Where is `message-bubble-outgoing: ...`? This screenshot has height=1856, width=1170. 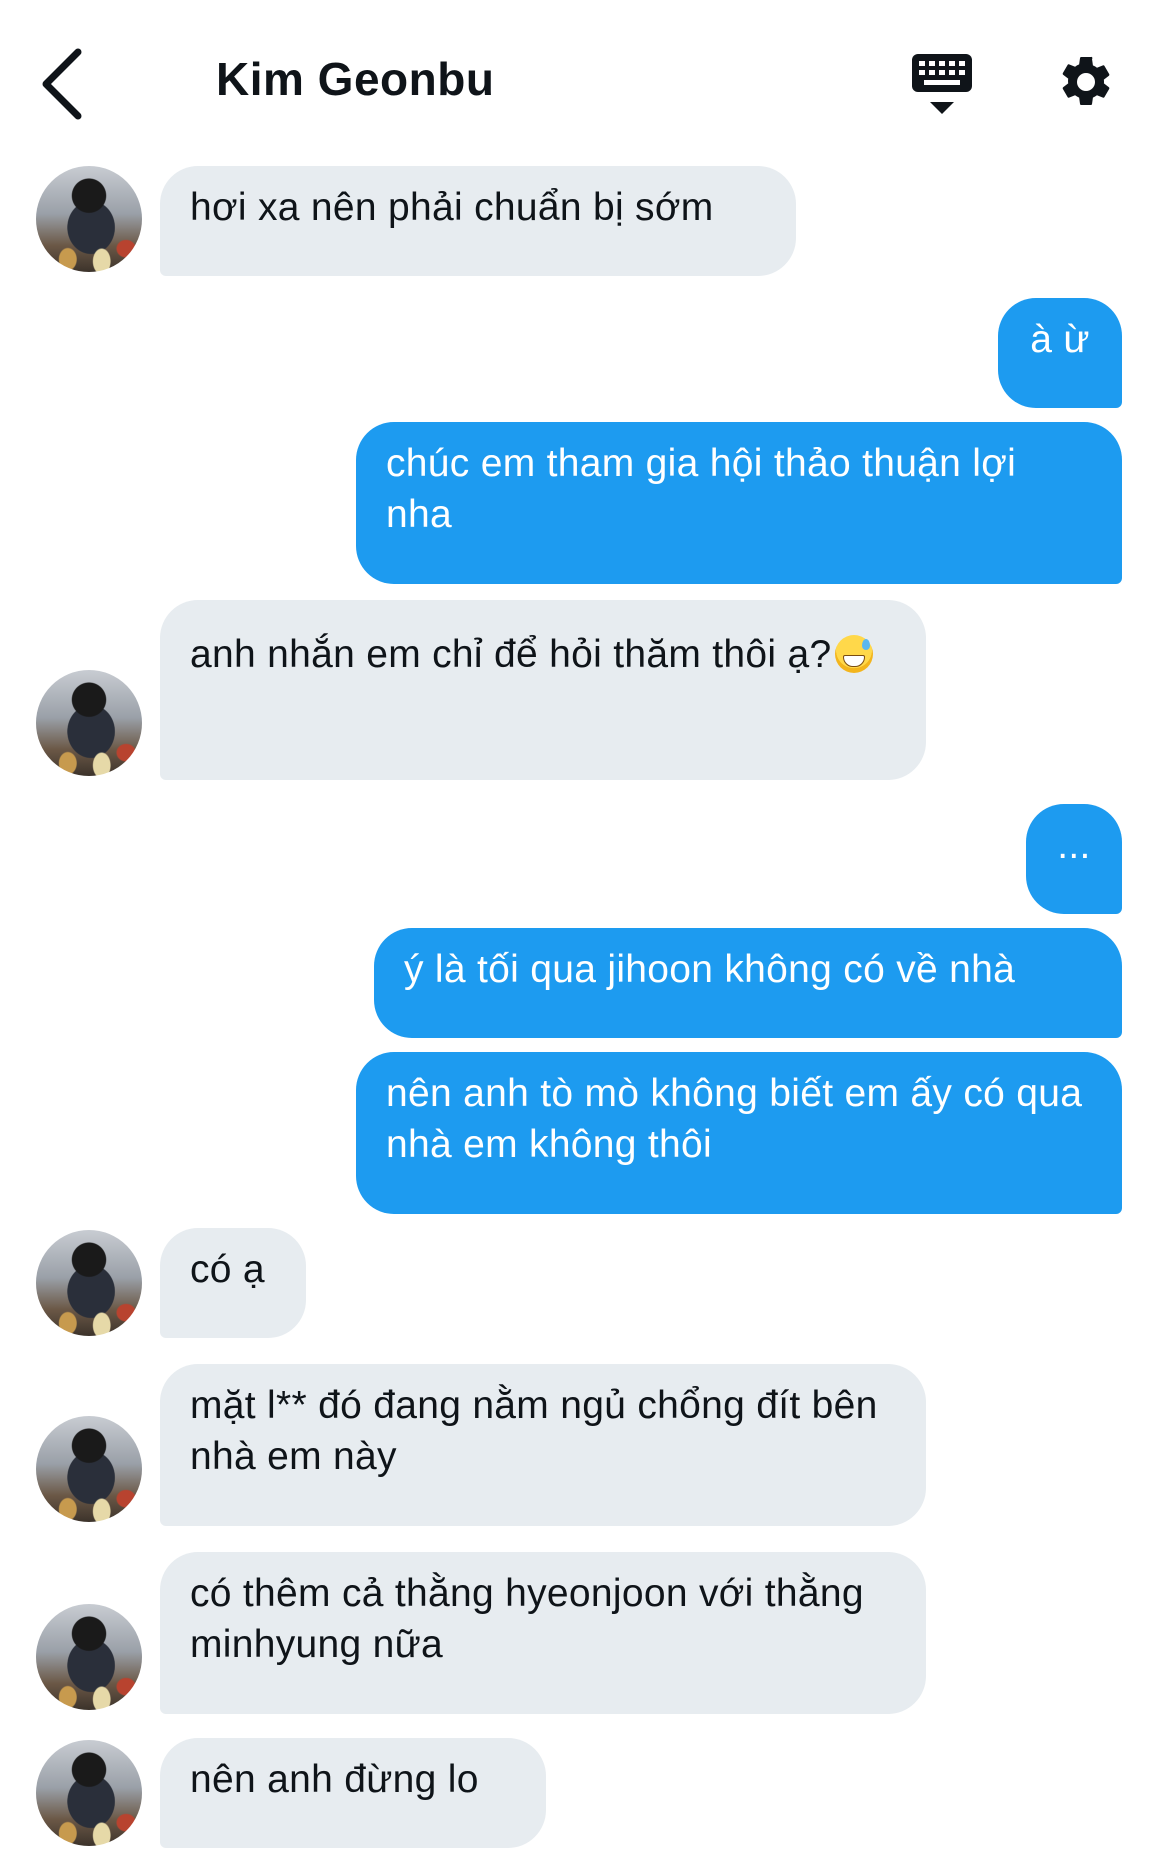 message-bubble-outgoing: ... is located at coordinates (1074, 859).